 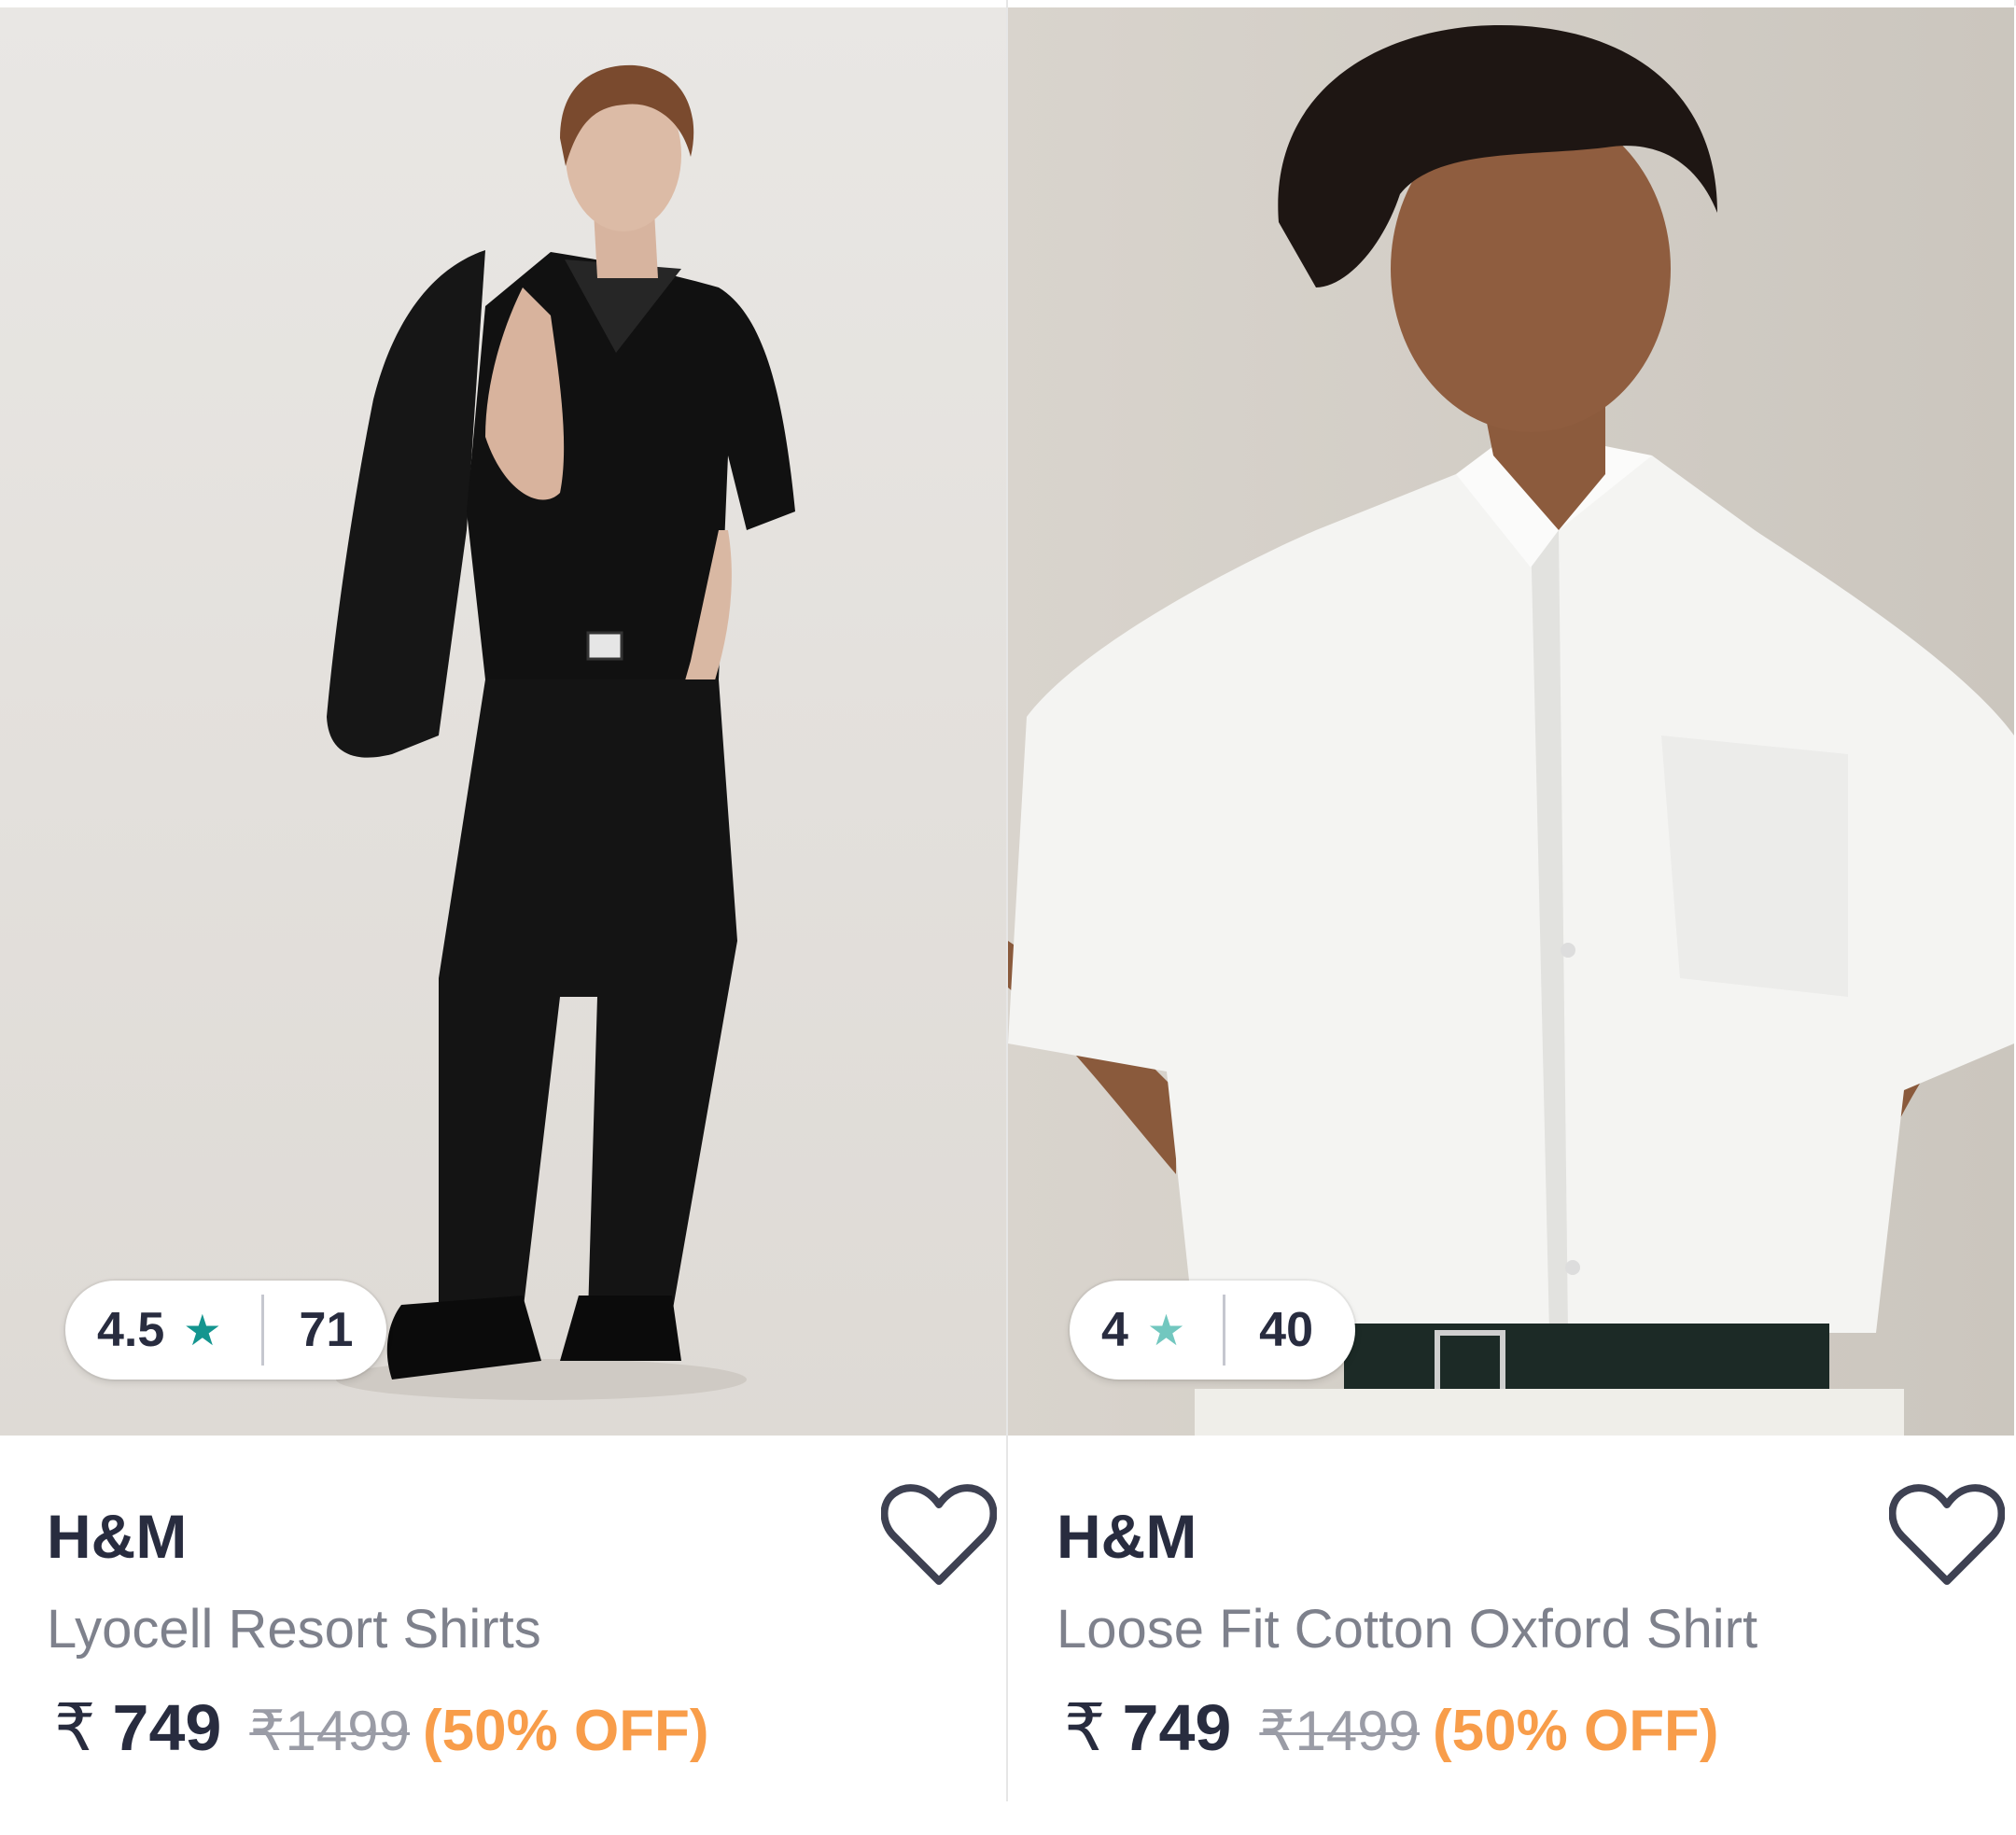 I want to click on rating-badge: 4 ★ 40, so click(x=1212, y=1330).